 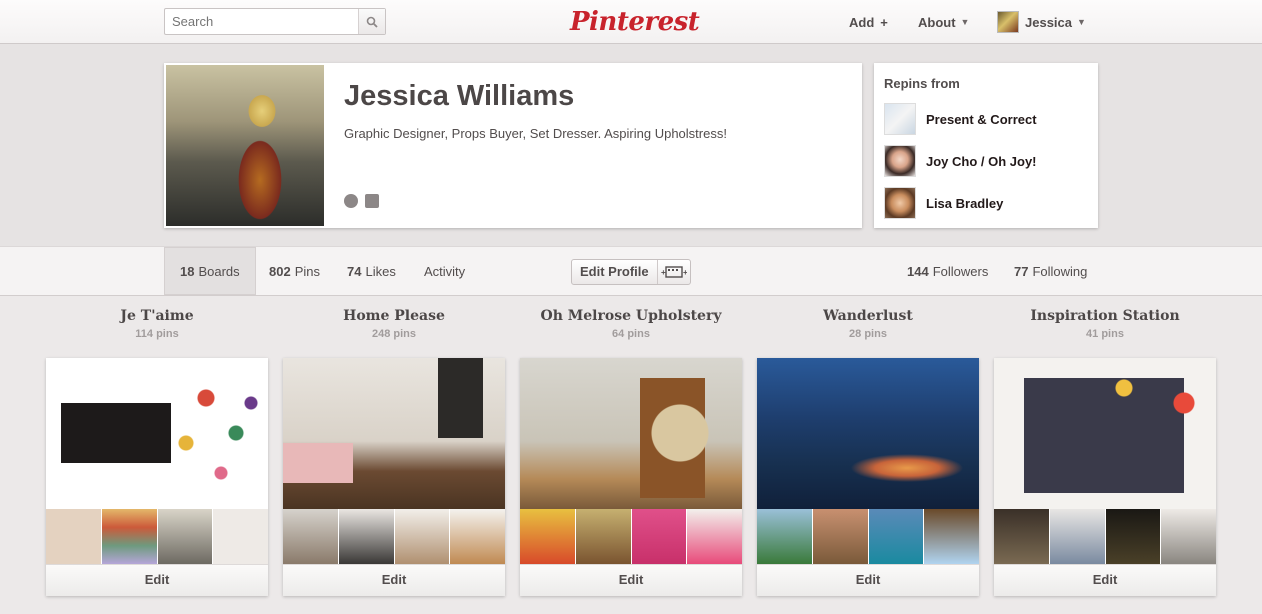 I want to click on repin-name: Present & Correct, so click(x=981, y=119).